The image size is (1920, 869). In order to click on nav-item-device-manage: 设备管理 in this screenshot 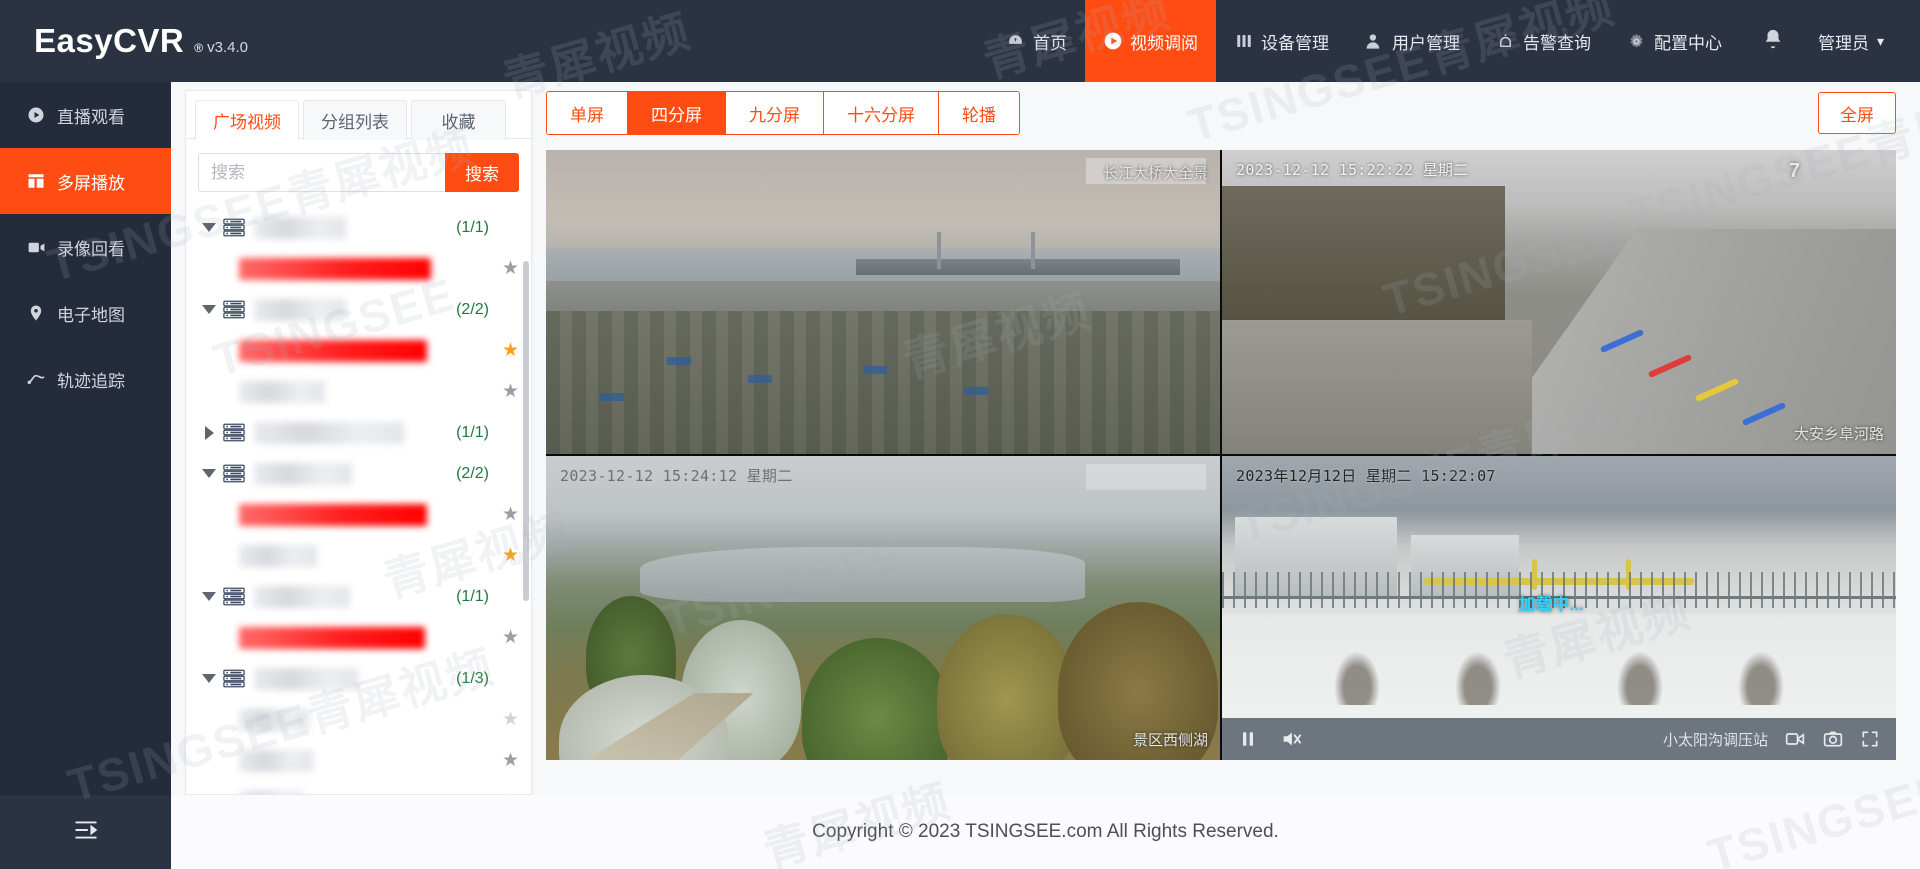, I will do `click(1281, 41)`.